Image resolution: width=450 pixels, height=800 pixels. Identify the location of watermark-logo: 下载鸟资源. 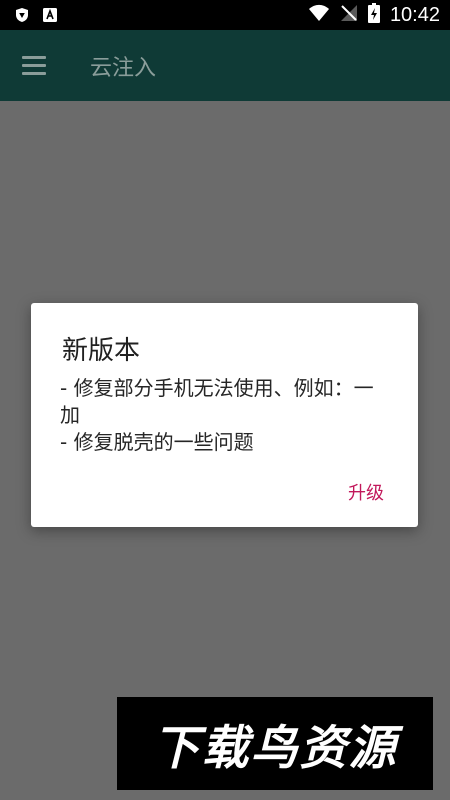
(275, 743).